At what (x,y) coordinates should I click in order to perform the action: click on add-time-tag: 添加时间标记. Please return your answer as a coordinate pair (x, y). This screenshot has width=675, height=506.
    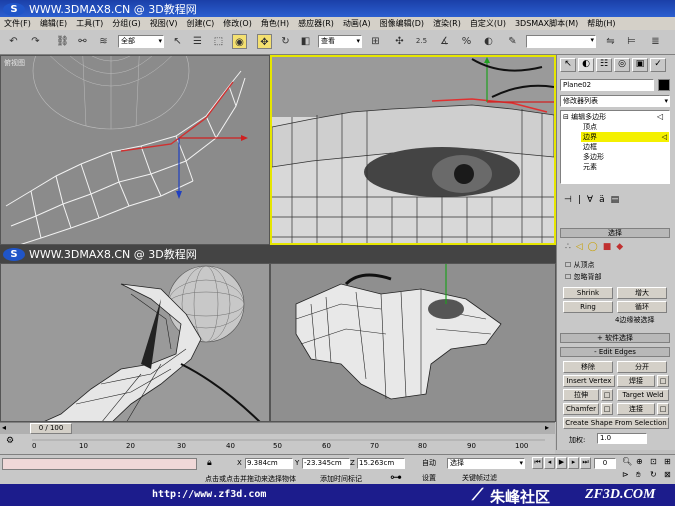
    Looking at the image, I should click on (341, 479).